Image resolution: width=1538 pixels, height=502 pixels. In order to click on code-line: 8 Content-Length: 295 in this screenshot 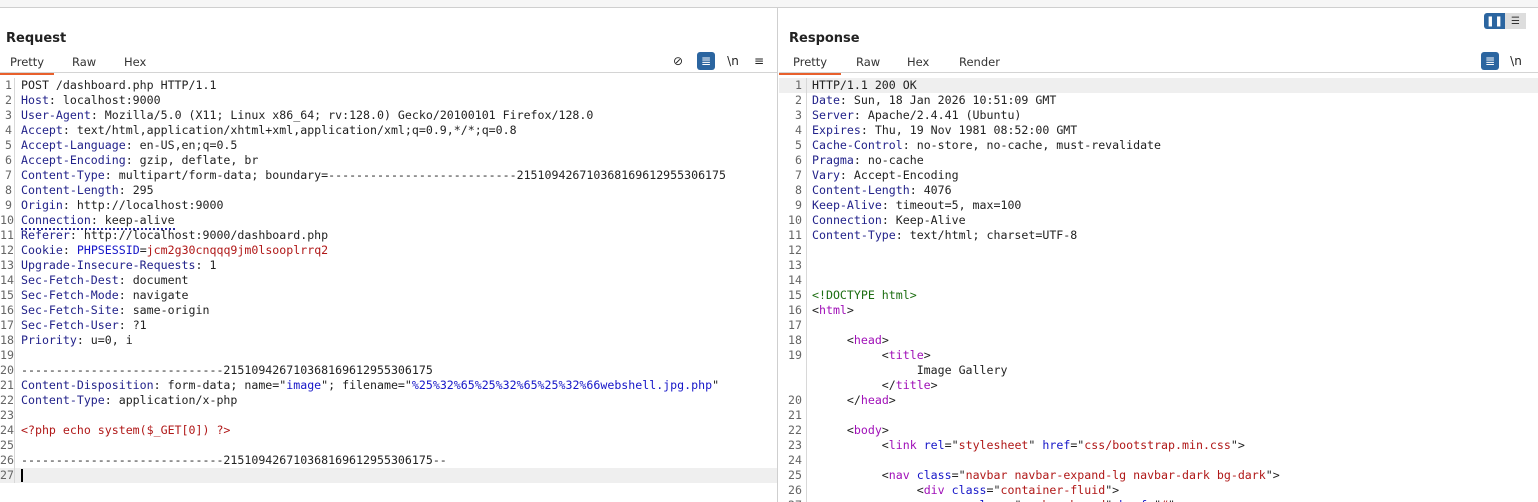, I will do `click(388, 190)`.